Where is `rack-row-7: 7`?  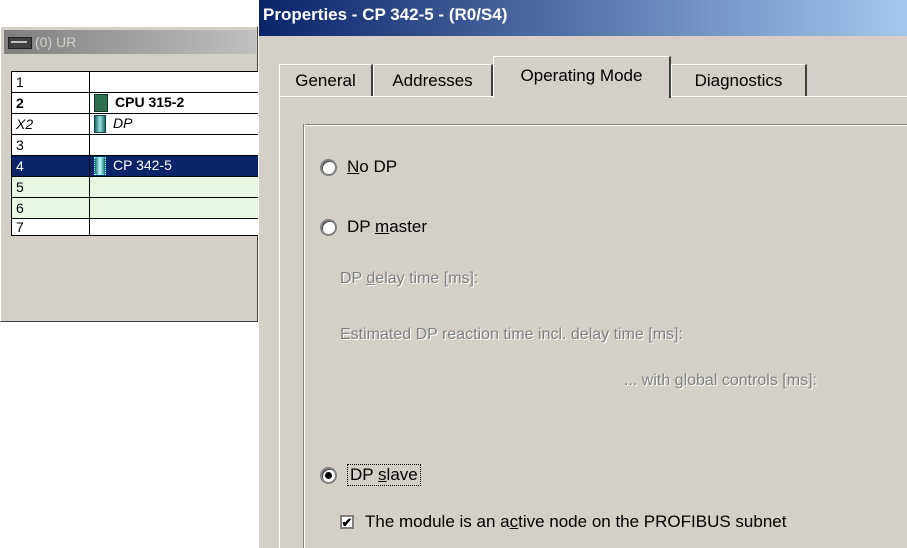
rack-row-7: 7 is located at coordinates (135, 227).